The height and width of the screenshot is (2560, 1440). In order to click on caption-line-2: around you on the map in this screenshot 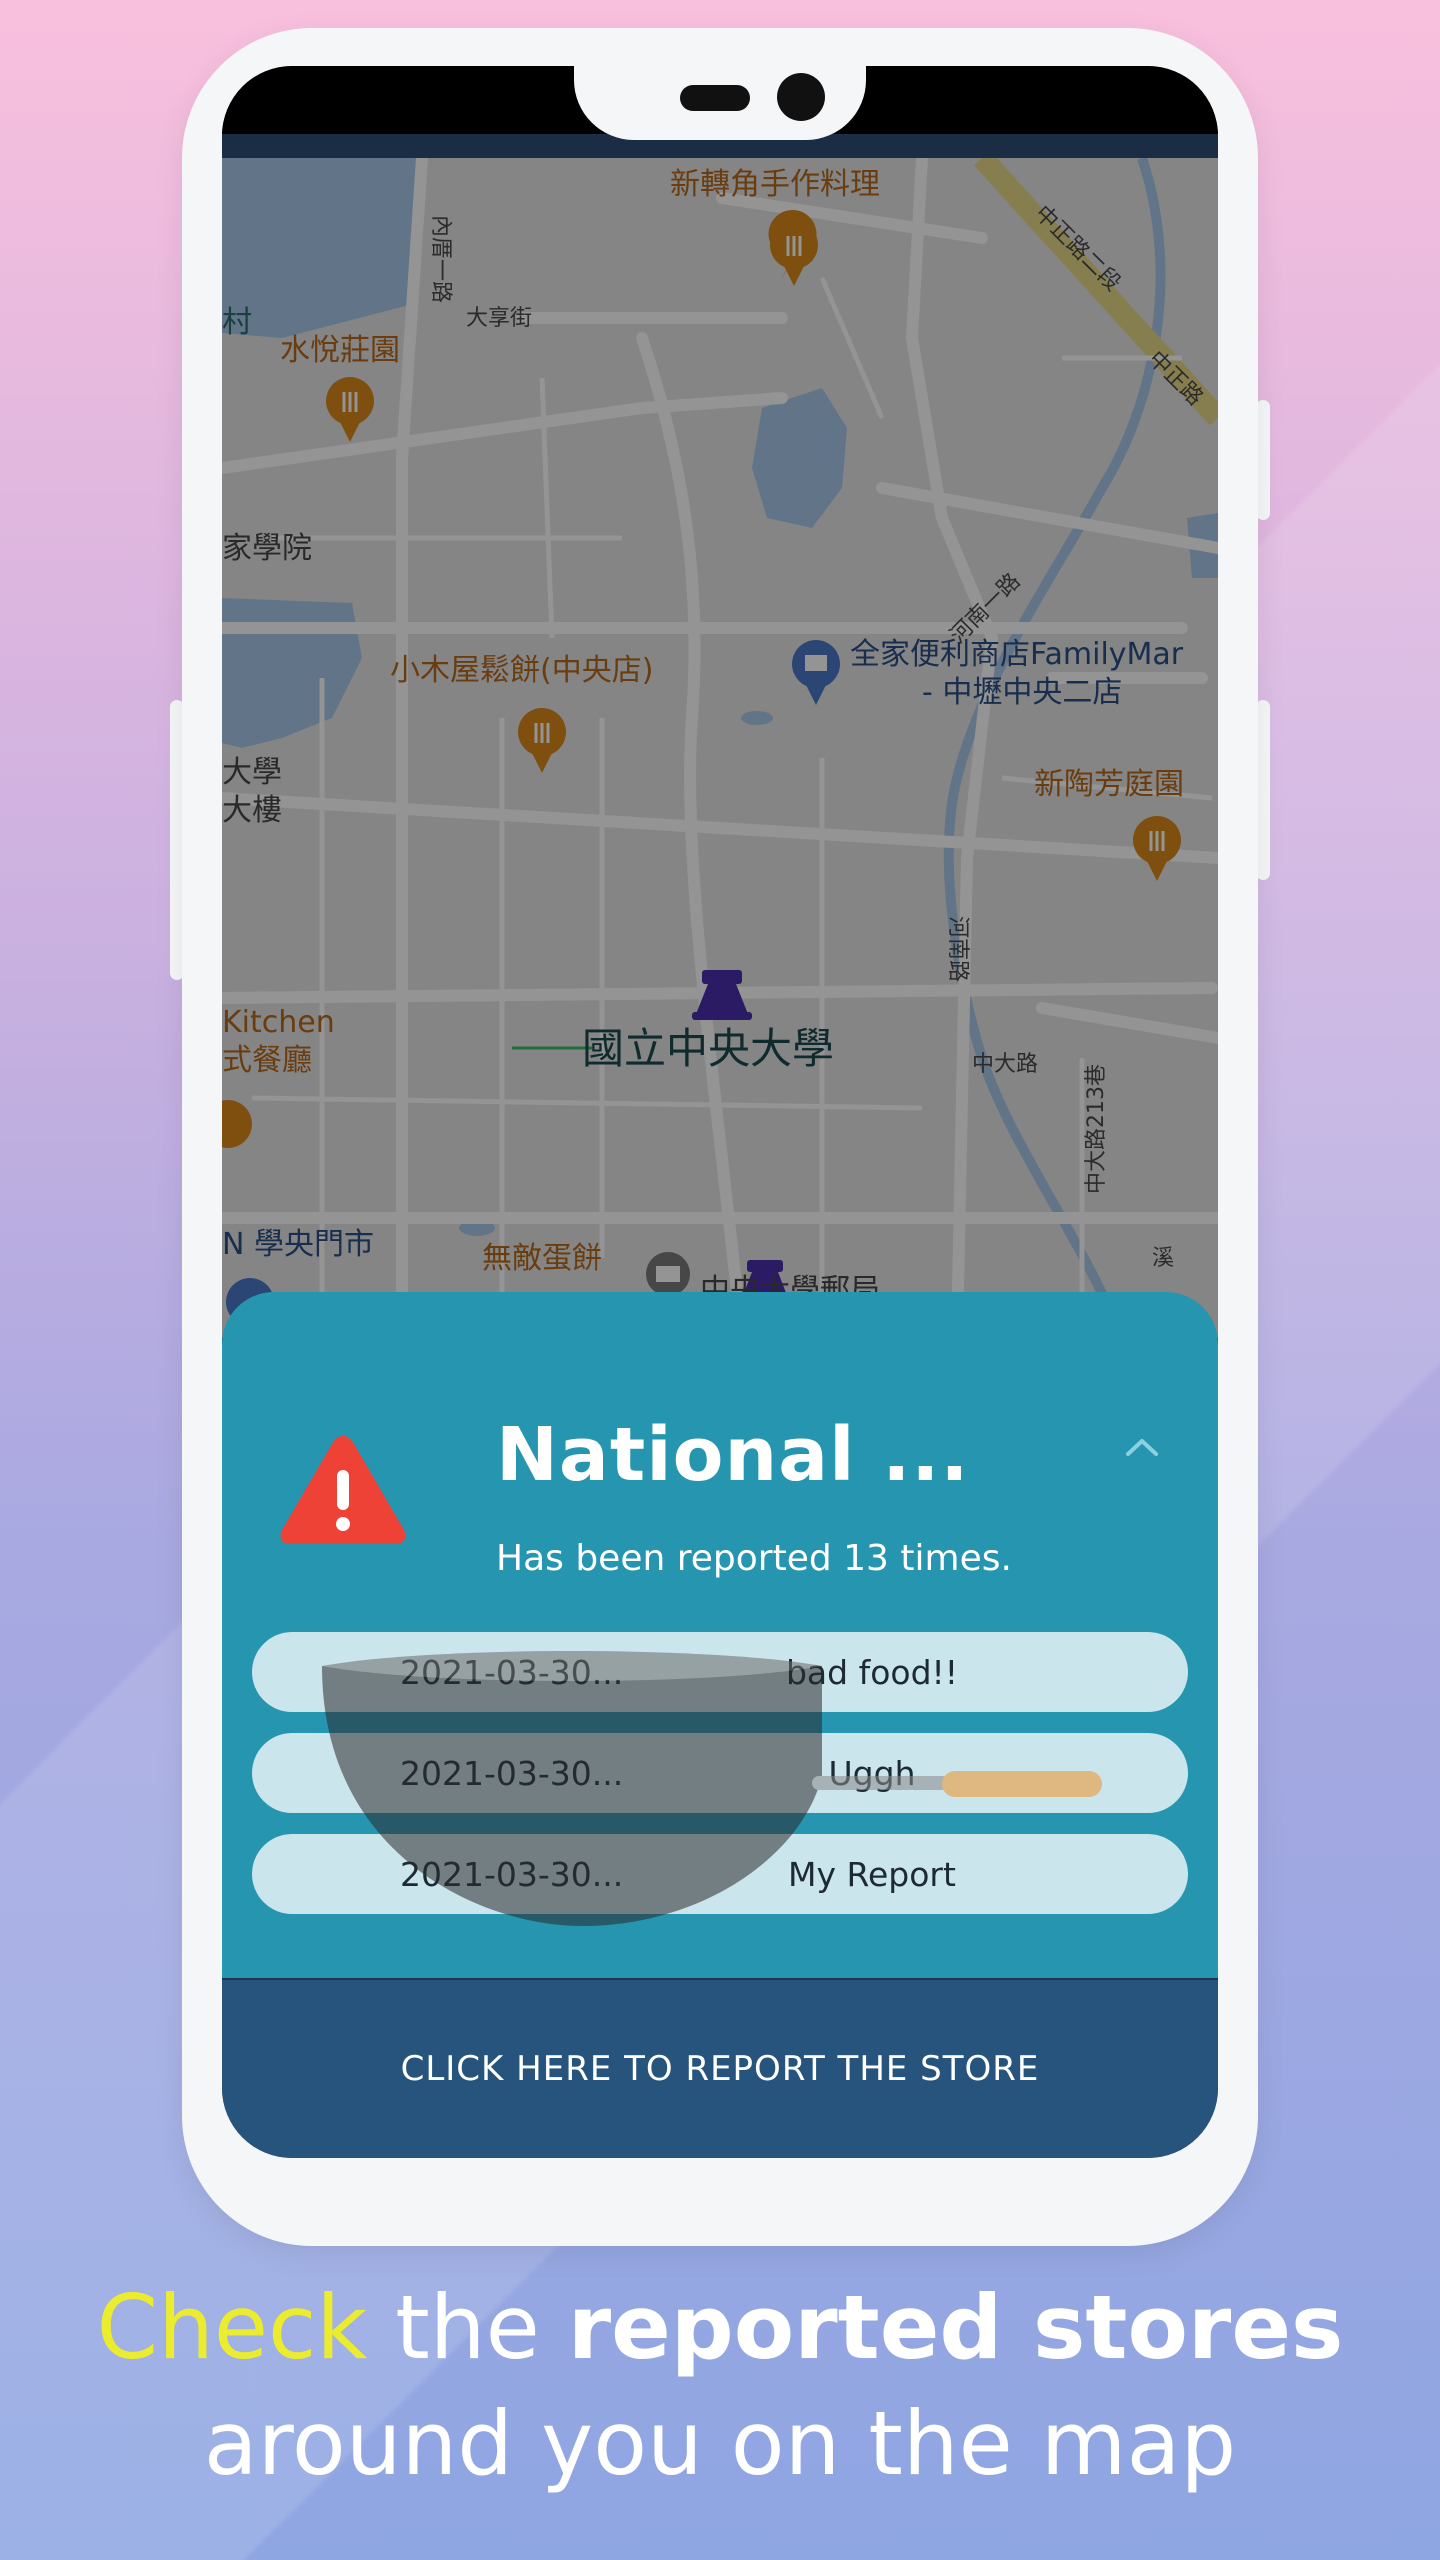, I will do `click(720, 2444)`.